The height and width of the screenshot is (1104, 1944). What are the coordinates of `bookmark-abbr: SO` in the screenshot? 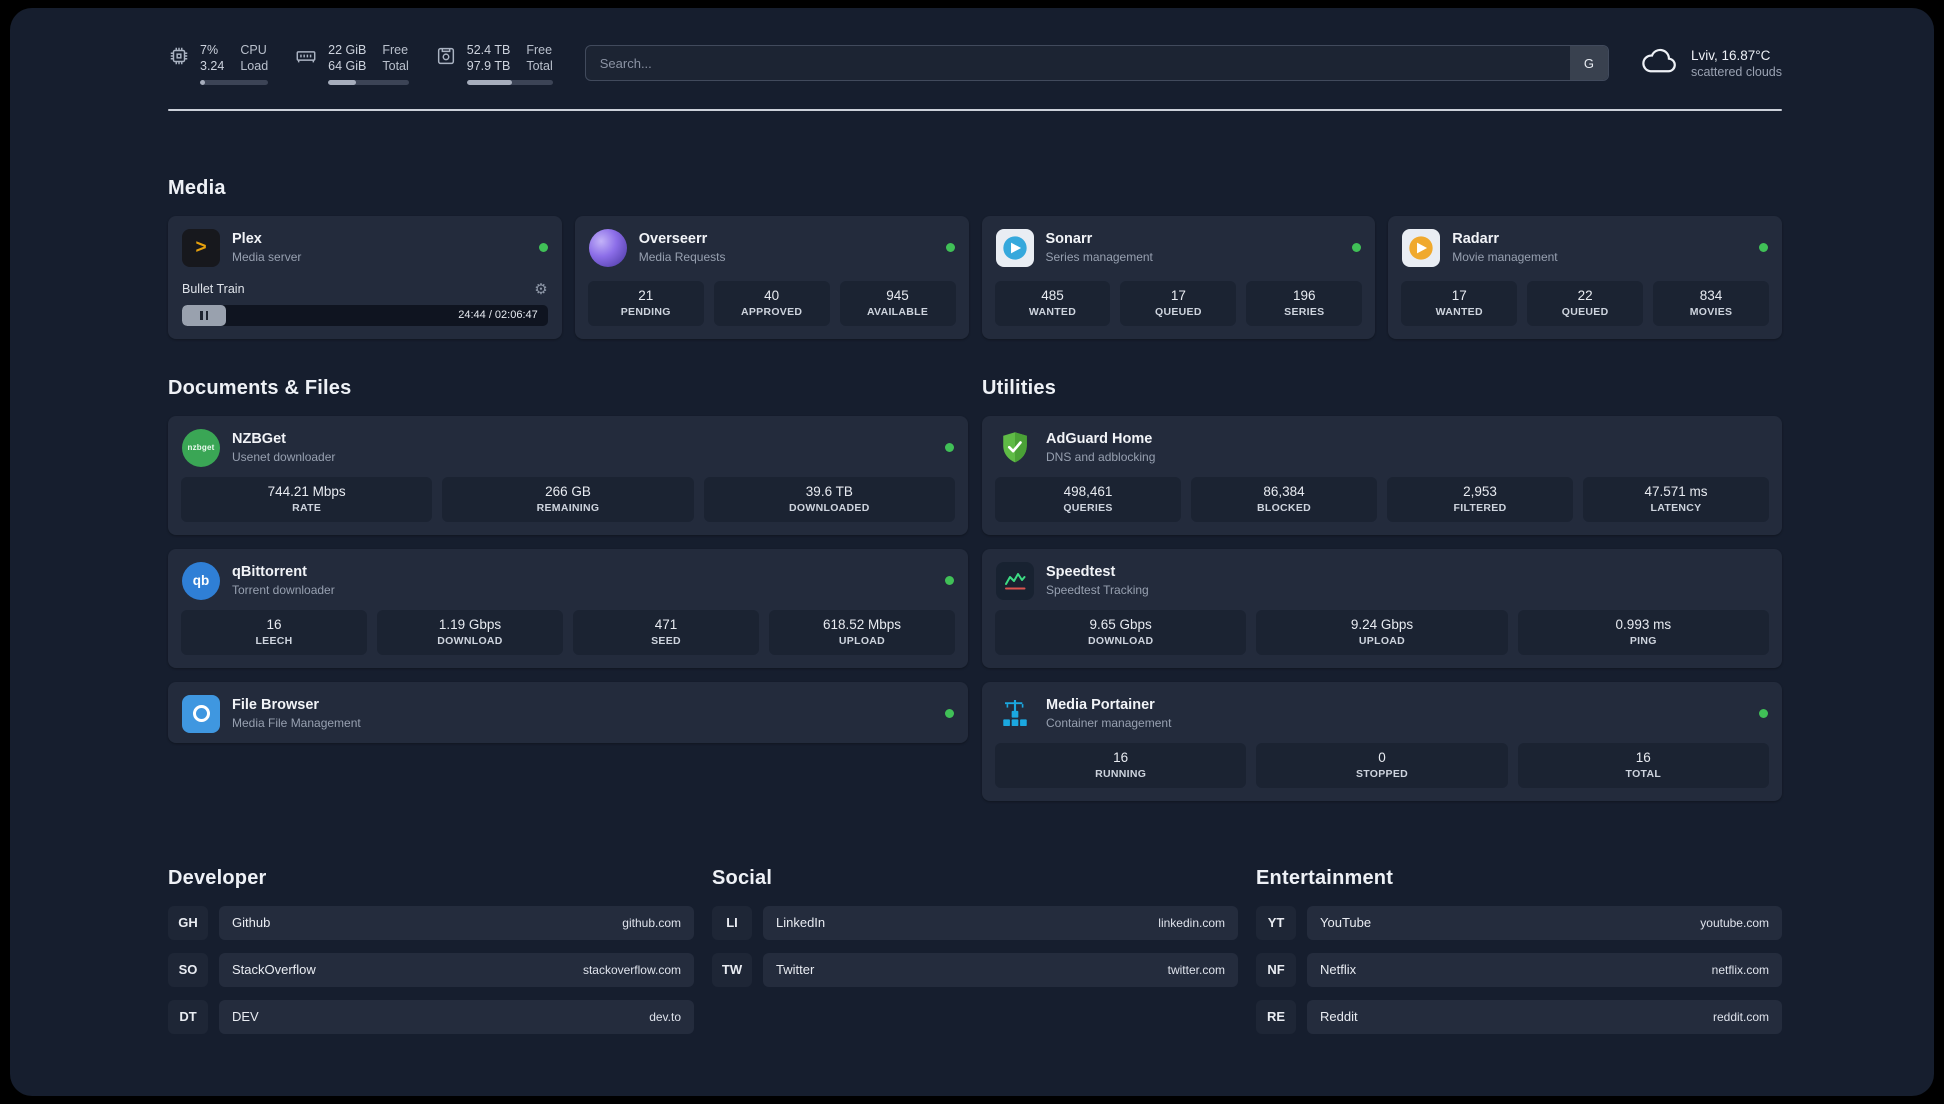 It's located at (188, 969).